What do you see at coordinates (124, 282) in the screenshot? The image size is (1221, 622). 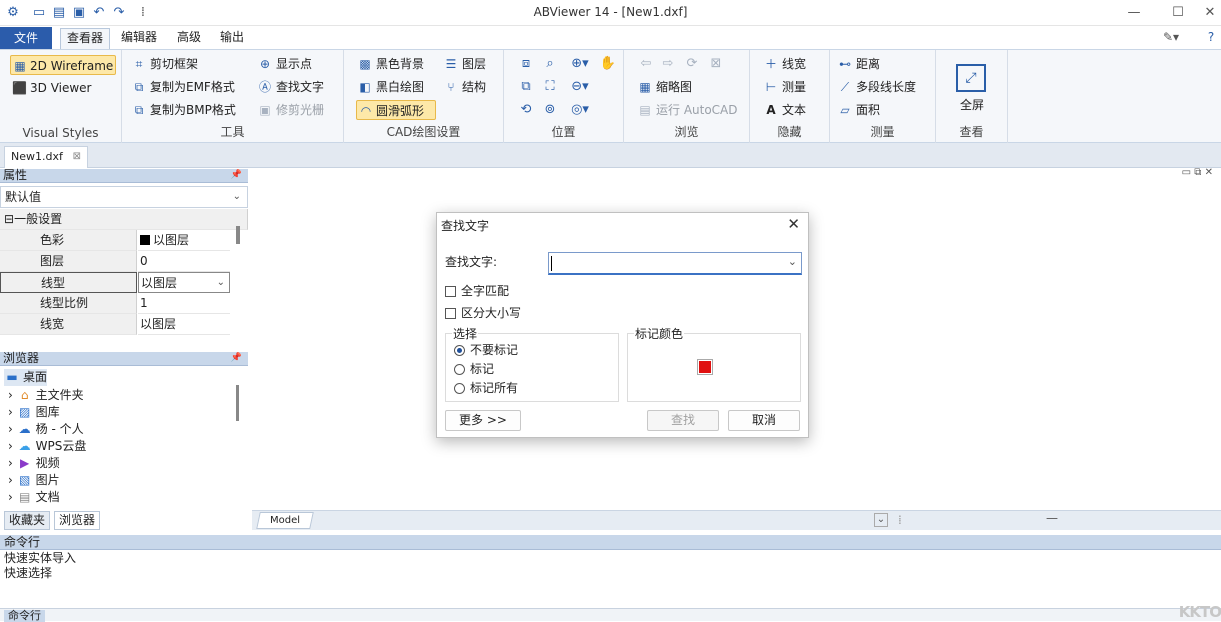 I see `property-row-selected: 线型 以图层 ⌄` at bounding box center [124, 282].